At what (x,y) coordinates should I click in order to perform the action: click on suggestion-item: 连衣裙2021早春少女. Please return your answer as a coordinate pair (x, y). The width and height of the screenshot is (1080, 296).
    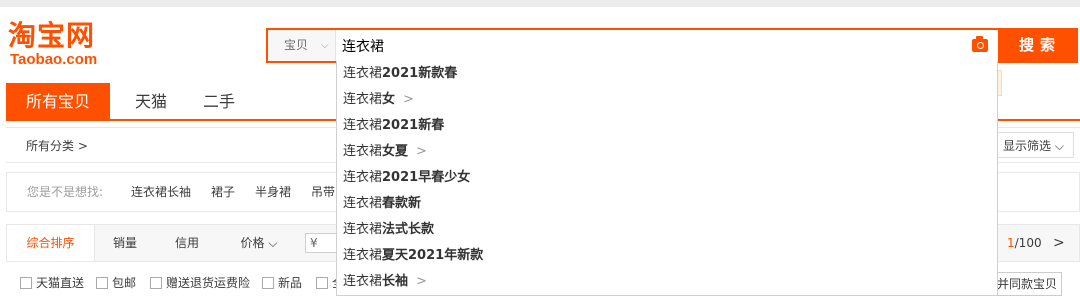
    Looking at the image, I should click on (667, 178).